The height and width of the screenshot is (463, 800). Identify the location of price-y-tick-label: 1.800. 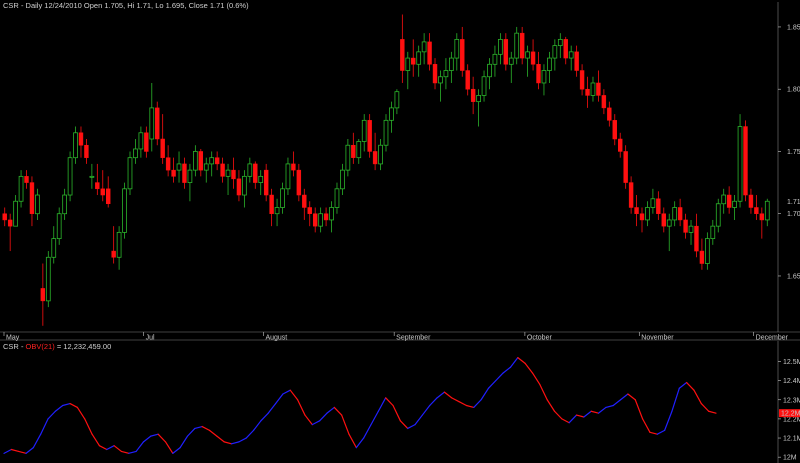
(793, 90).